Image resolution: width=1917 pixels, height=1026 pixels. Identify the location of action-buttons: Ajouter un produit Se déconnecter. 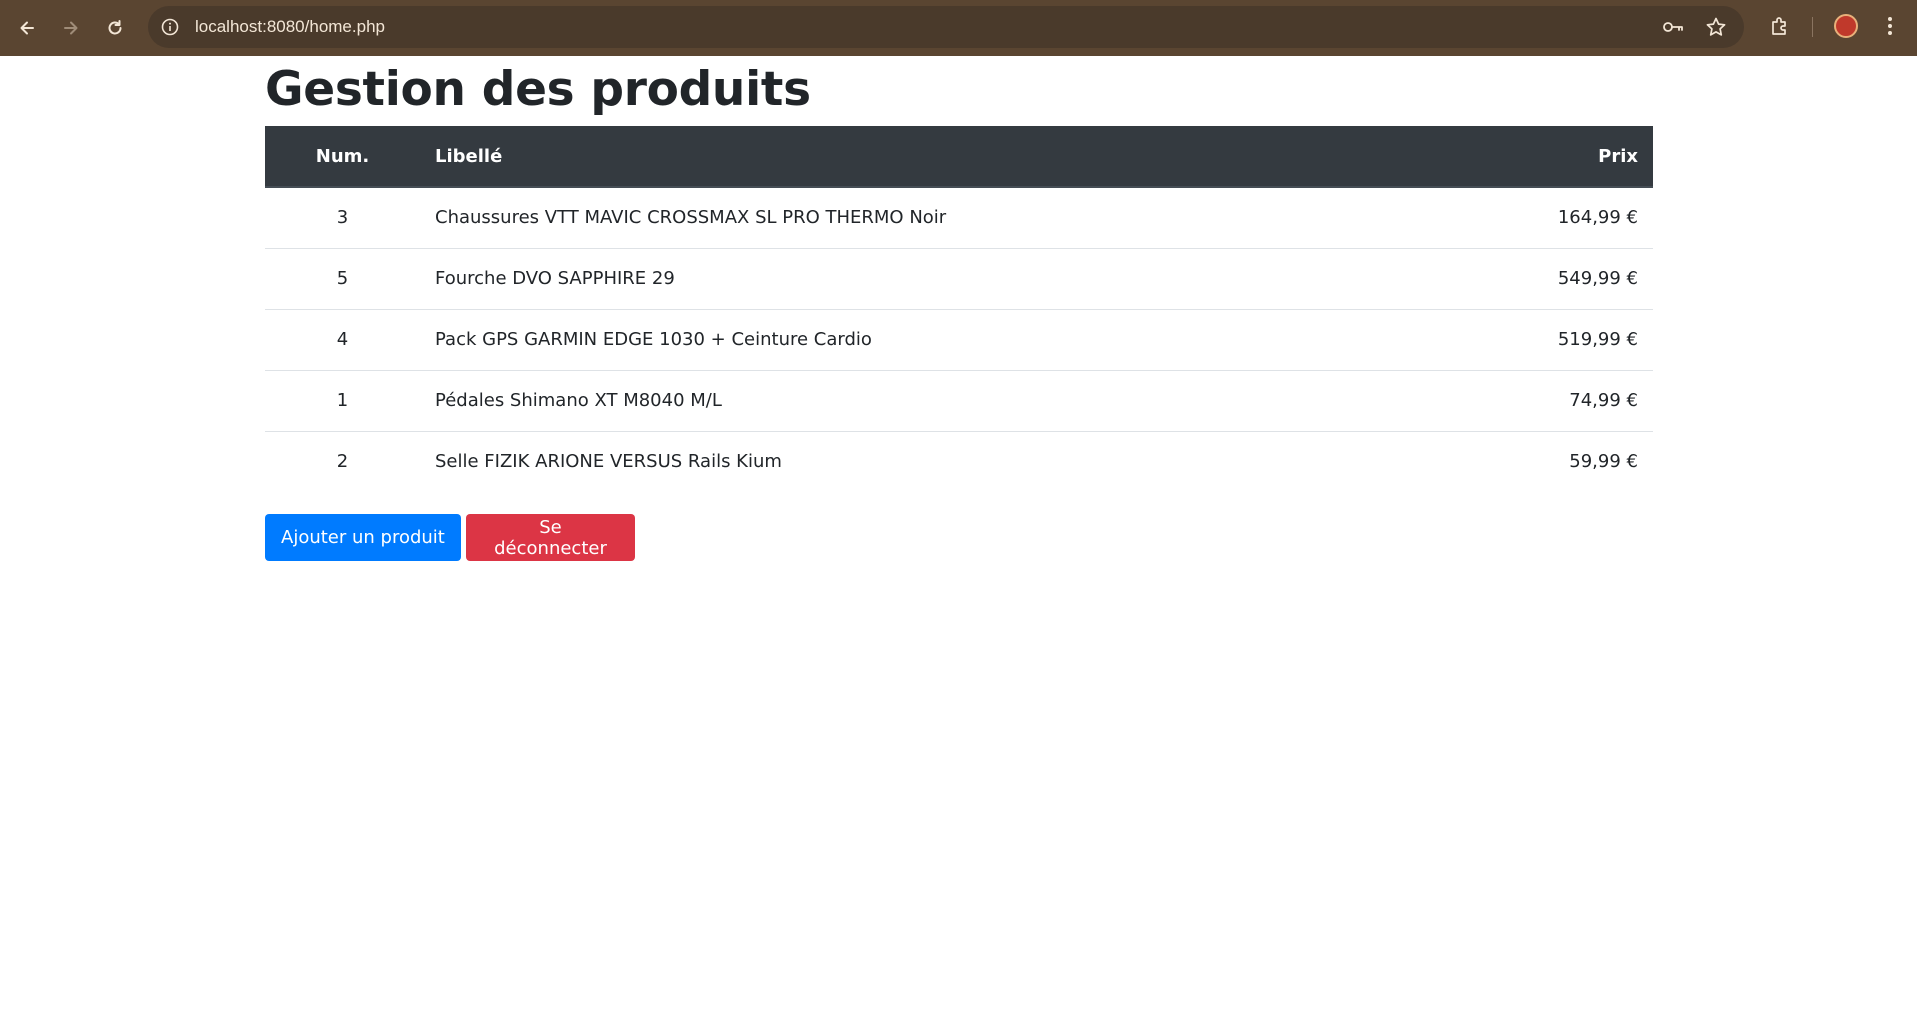
(959, 537).